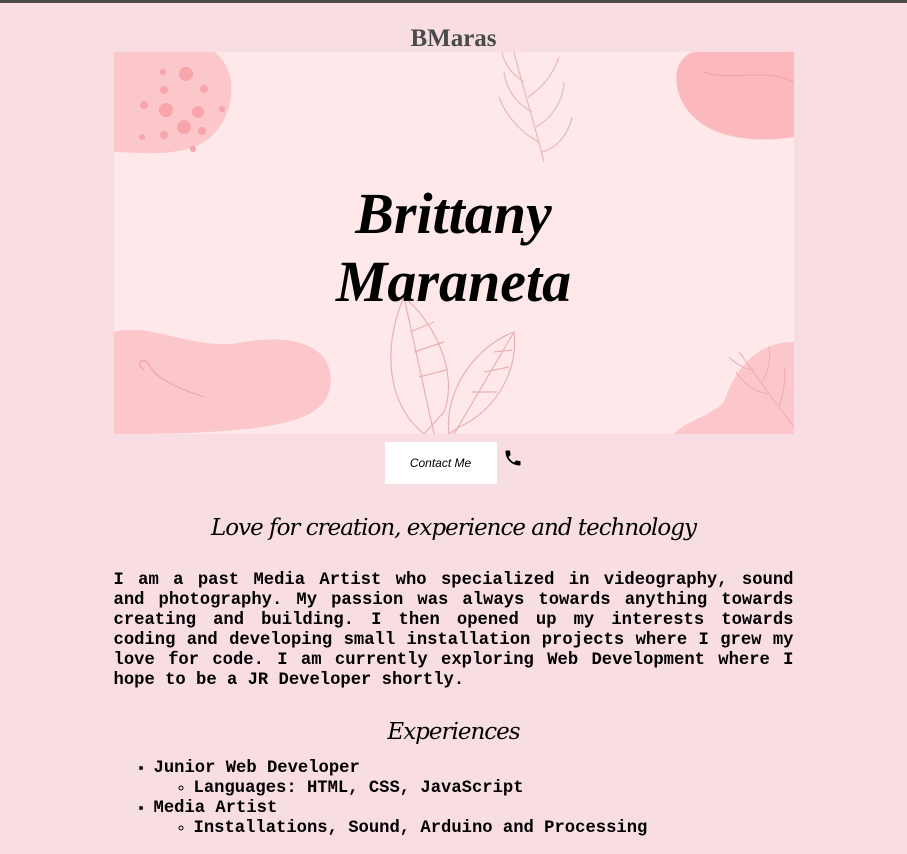 Image resolution: width=907 pixels, height=854 pixels. Describe the element at coordinates (215, 808) in the screenshot. I see `experience-title: Media Artist` at that location.